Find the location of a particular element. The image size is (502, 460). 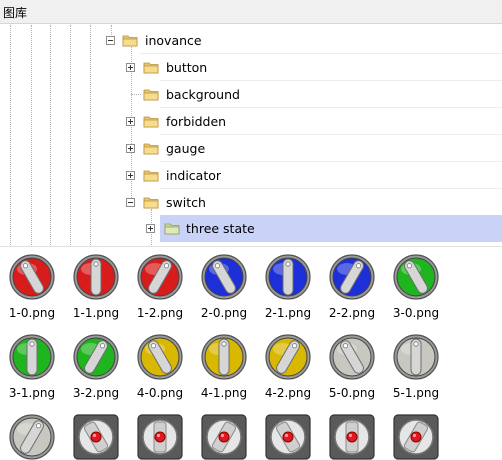

gallery-item: 2-0.png is located at coordinates (224, 285).